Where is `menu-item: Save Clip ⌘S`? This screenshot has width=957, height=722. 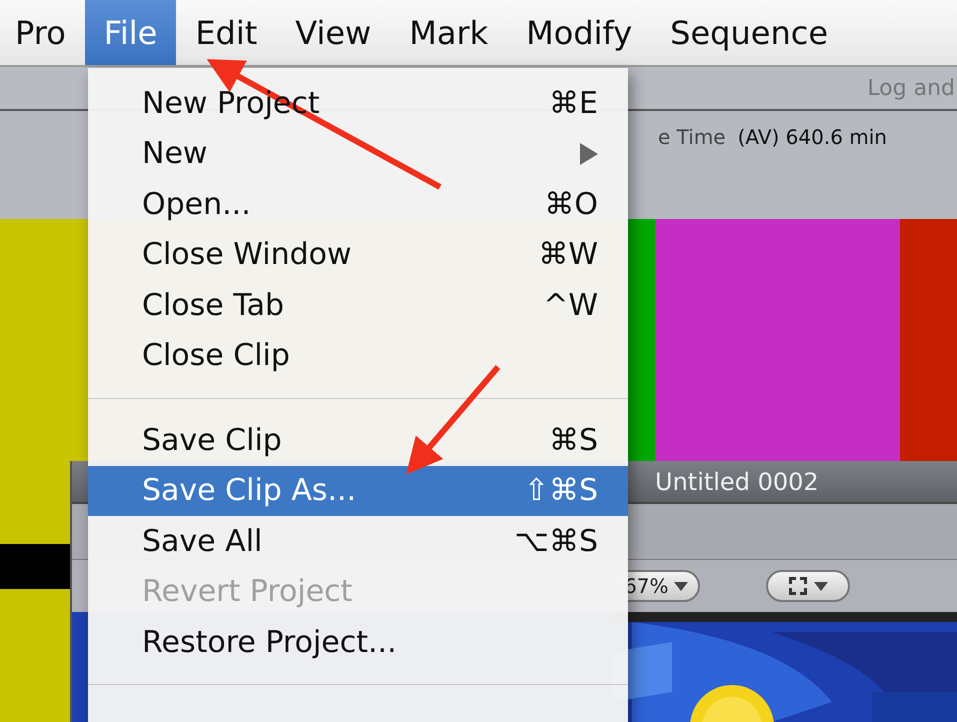 menu-item: Save Clip ⌘S is located at coordinates (358, 440).